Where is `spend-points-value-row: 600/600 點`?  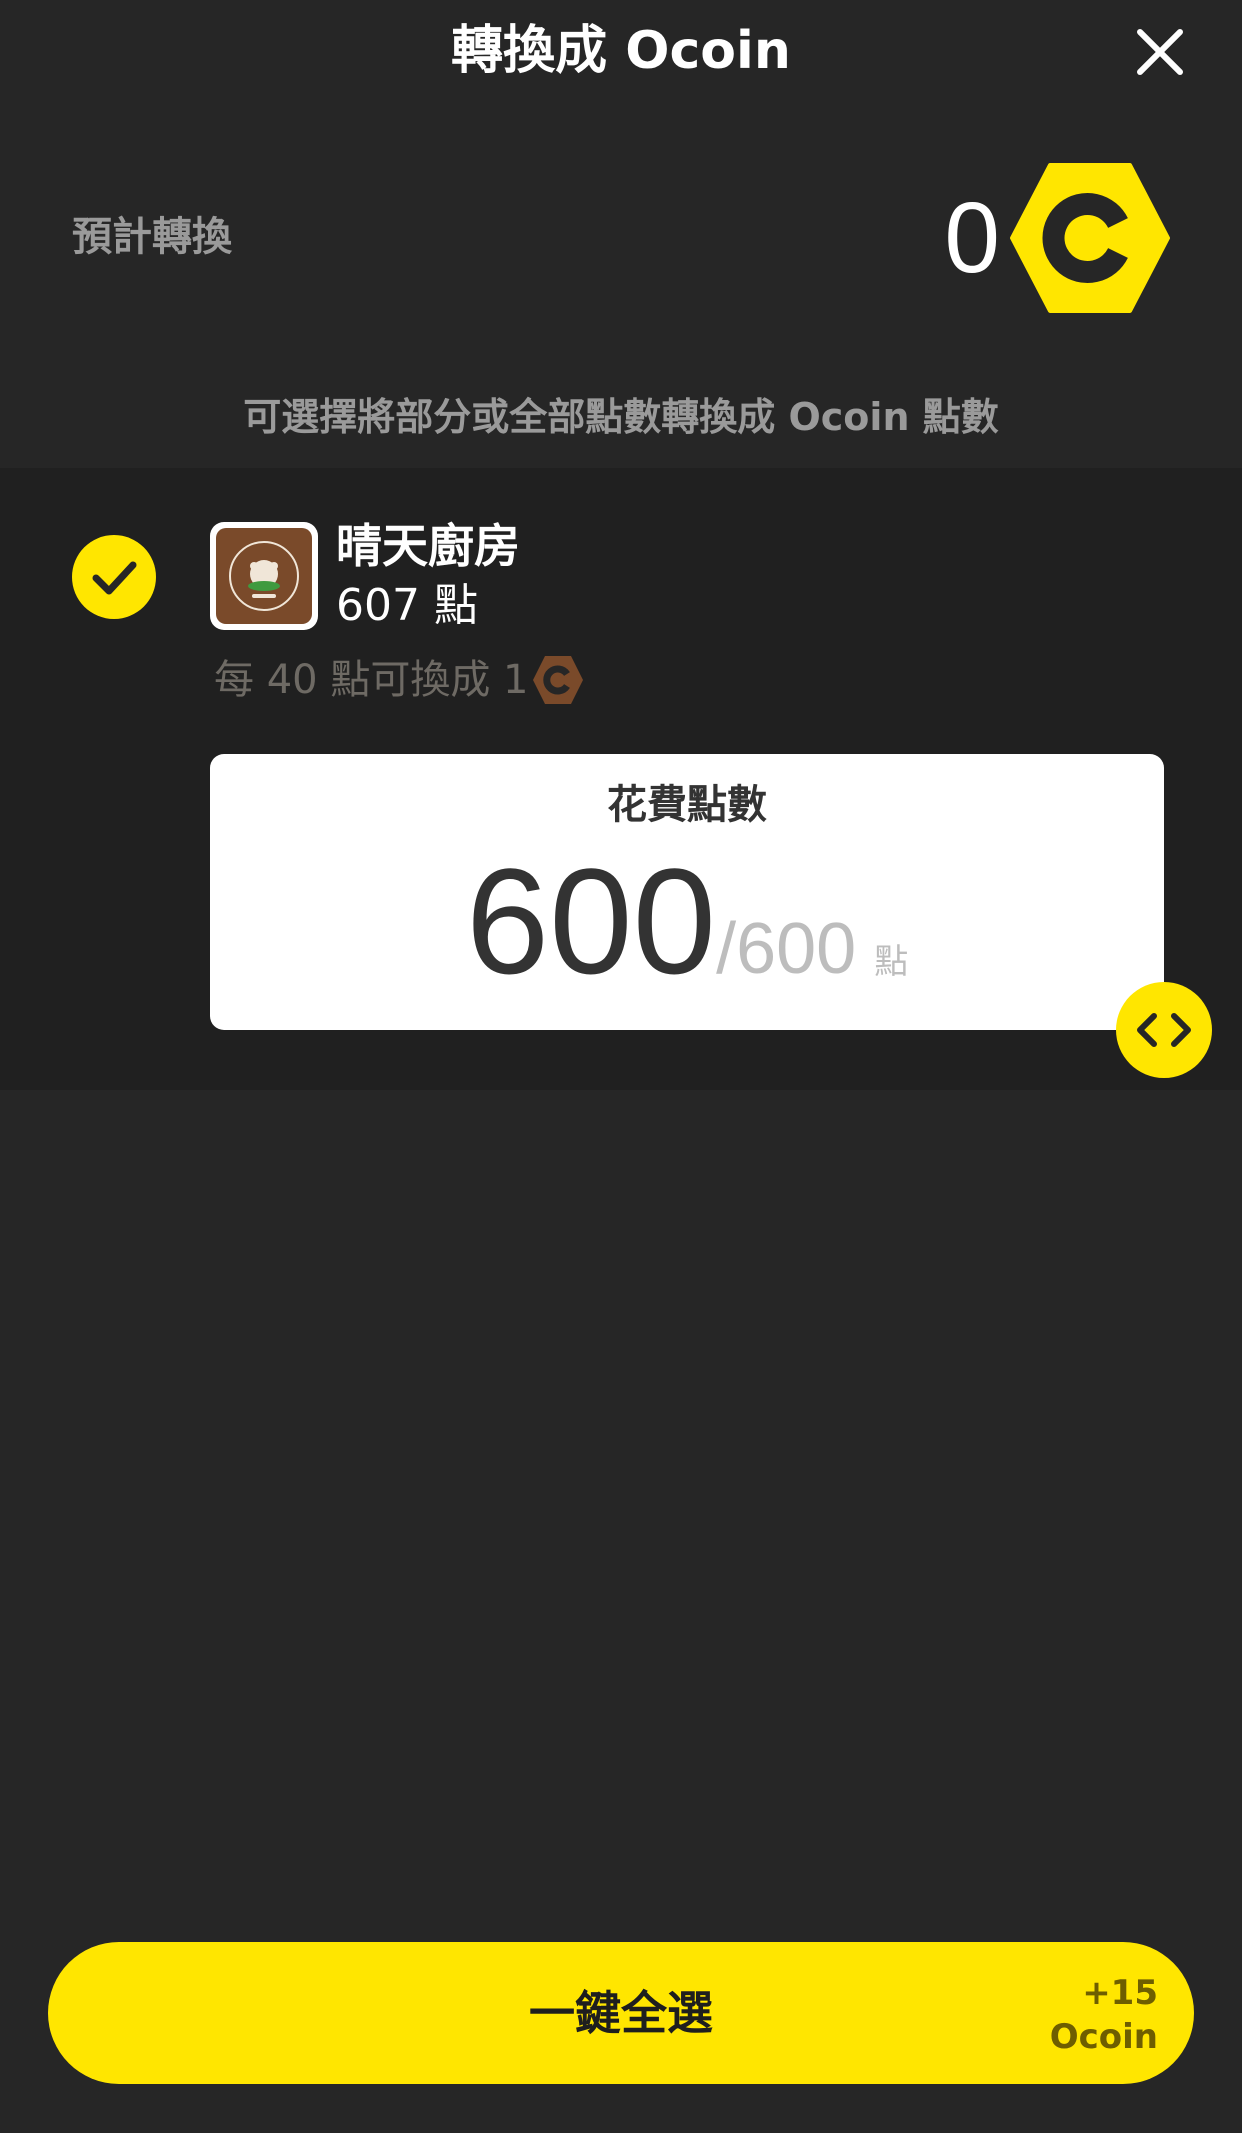 spend-points-value-row: 600/600 點 is located at coordinates (687, 921).